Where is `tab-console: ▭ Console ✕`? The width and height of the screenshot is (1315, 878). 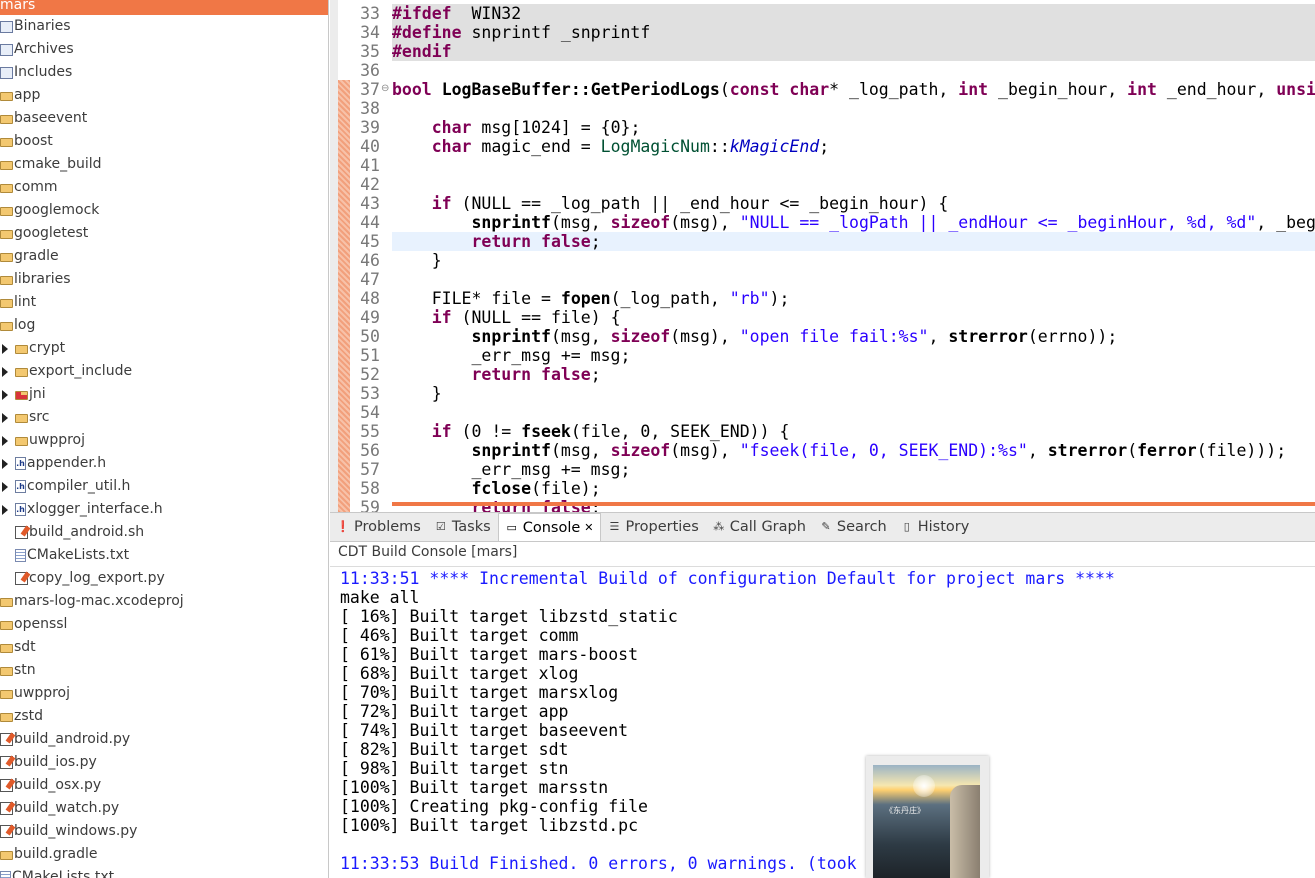
tab-console: ▭ Console ✕ is located at coordinates (549, 527).